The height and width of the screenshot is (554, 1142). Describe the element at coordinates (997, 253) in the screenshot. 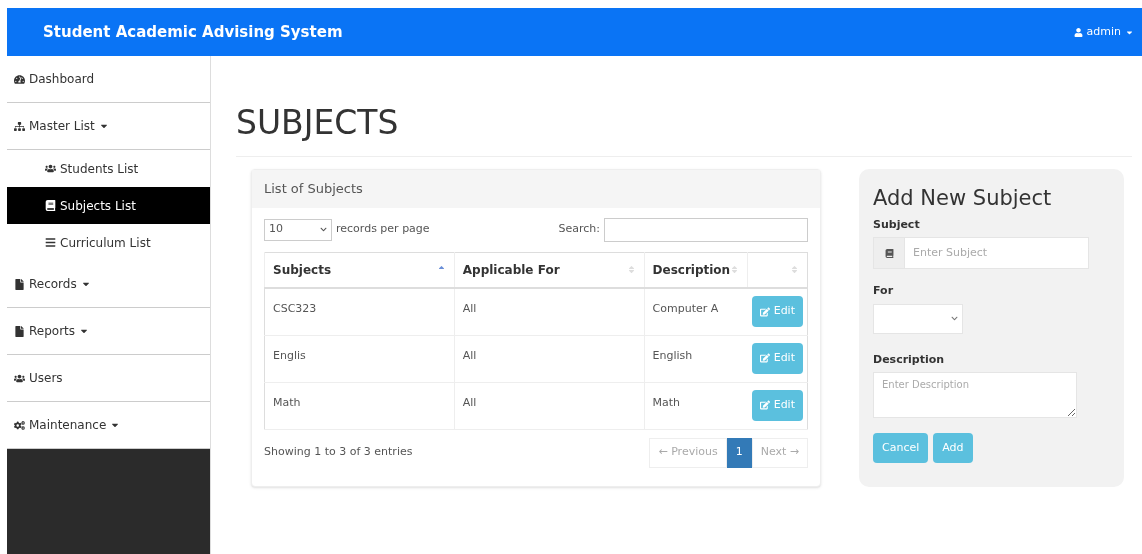

I see `subject-field: Enter Subject` at that location.